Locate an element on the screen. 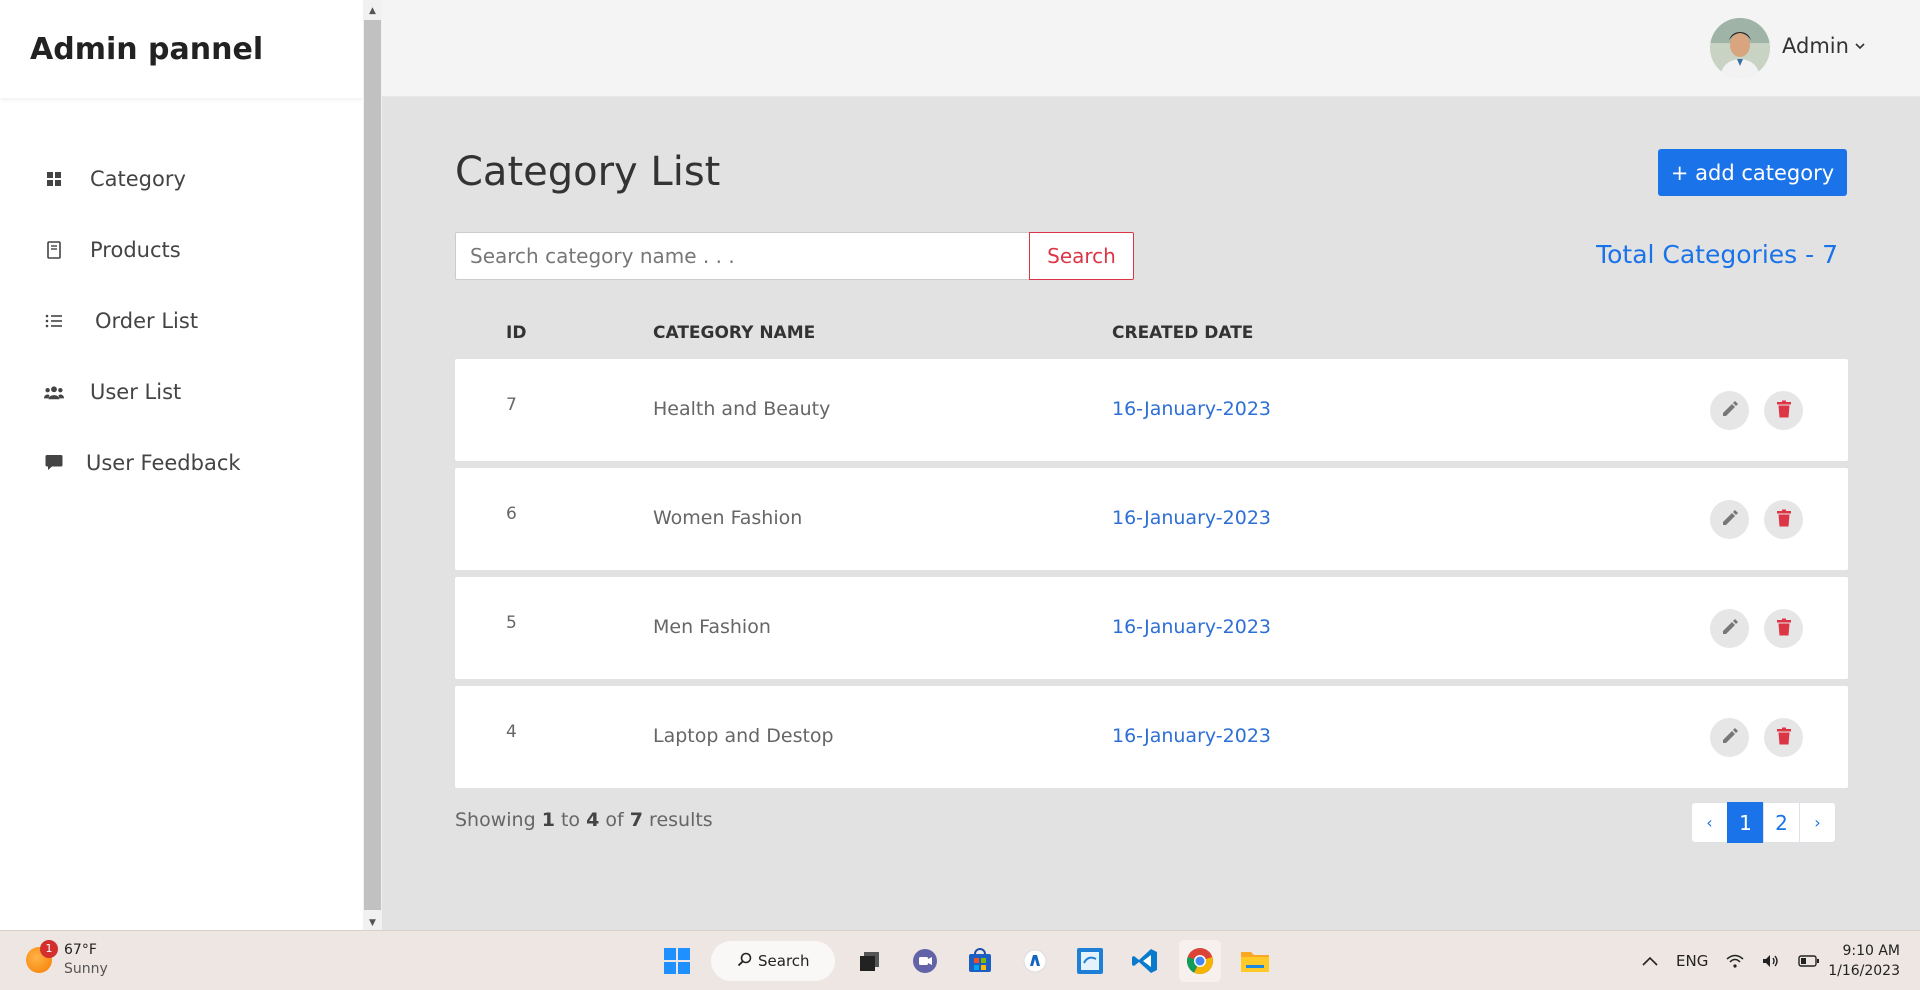  sidebar-item-order-list: Order List is located at coordinates (181, 320).